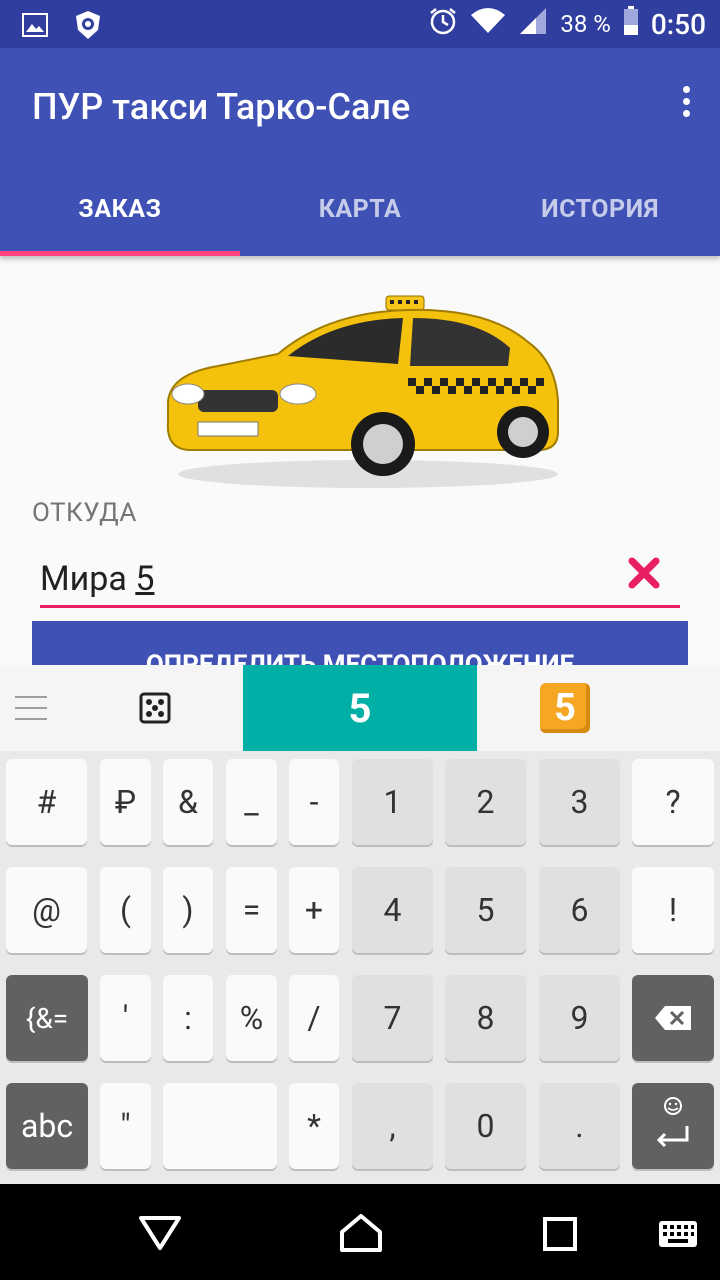  I want to click on keyboard-icon, so click(678, 1236).